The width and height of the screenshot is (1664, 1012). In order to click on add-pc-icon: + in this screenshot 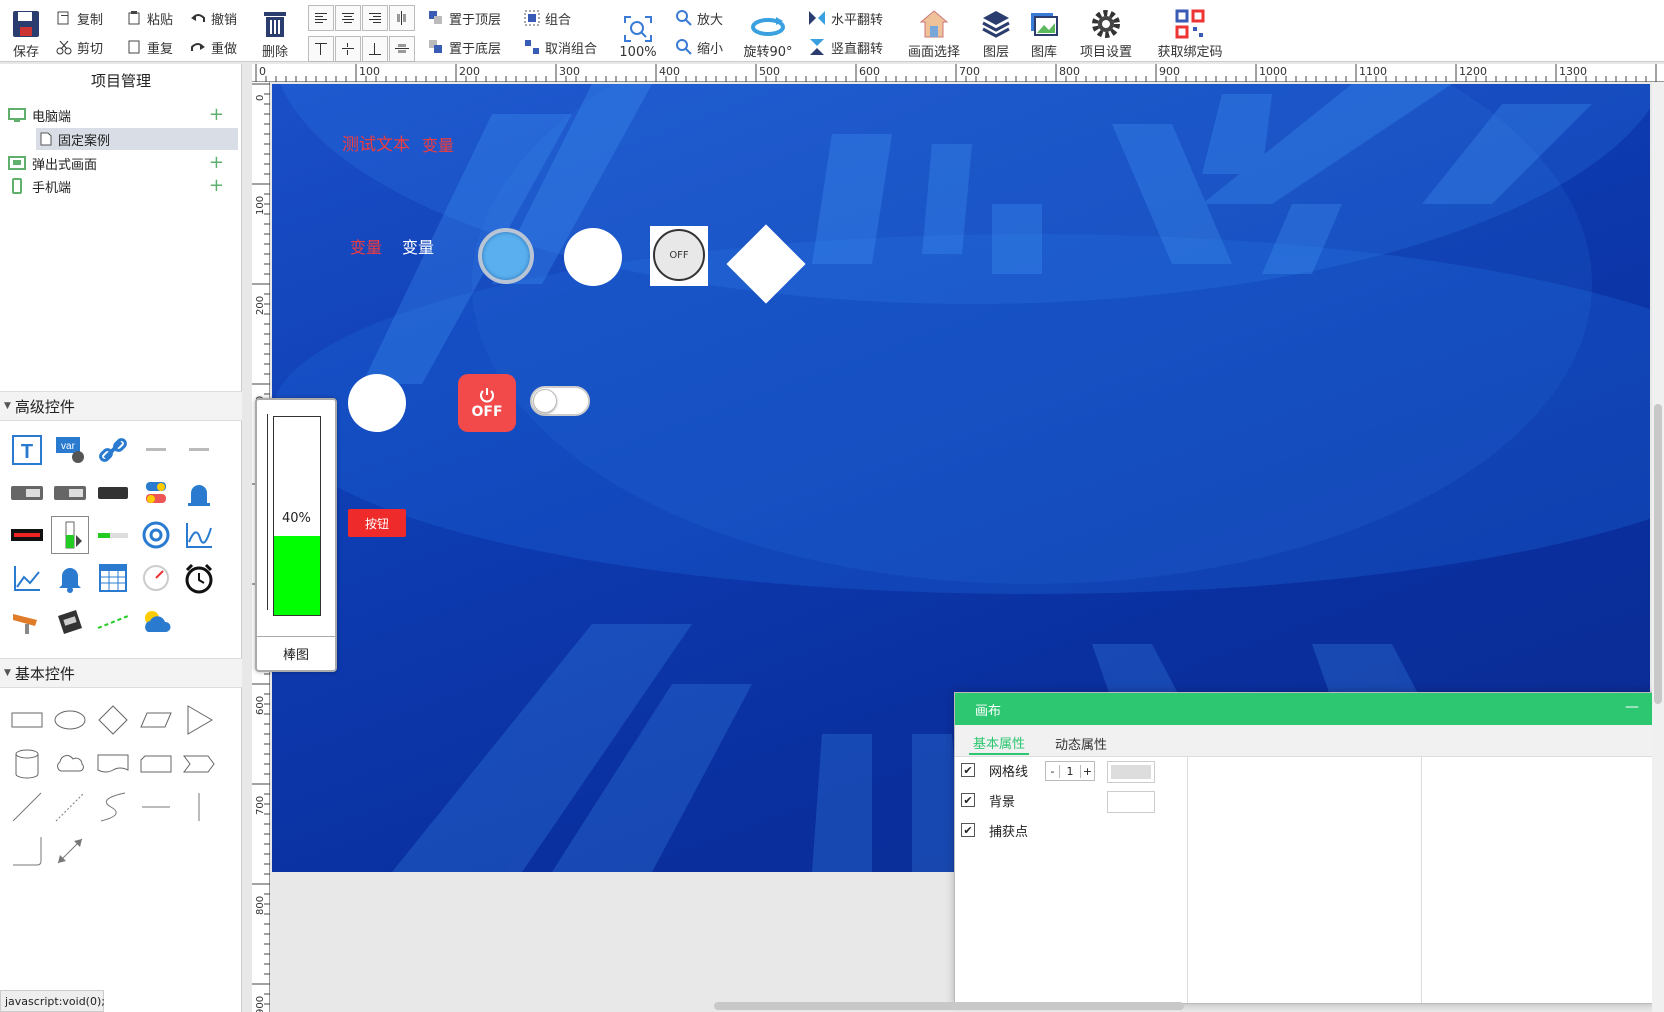, I will do `click(216, 115)`.